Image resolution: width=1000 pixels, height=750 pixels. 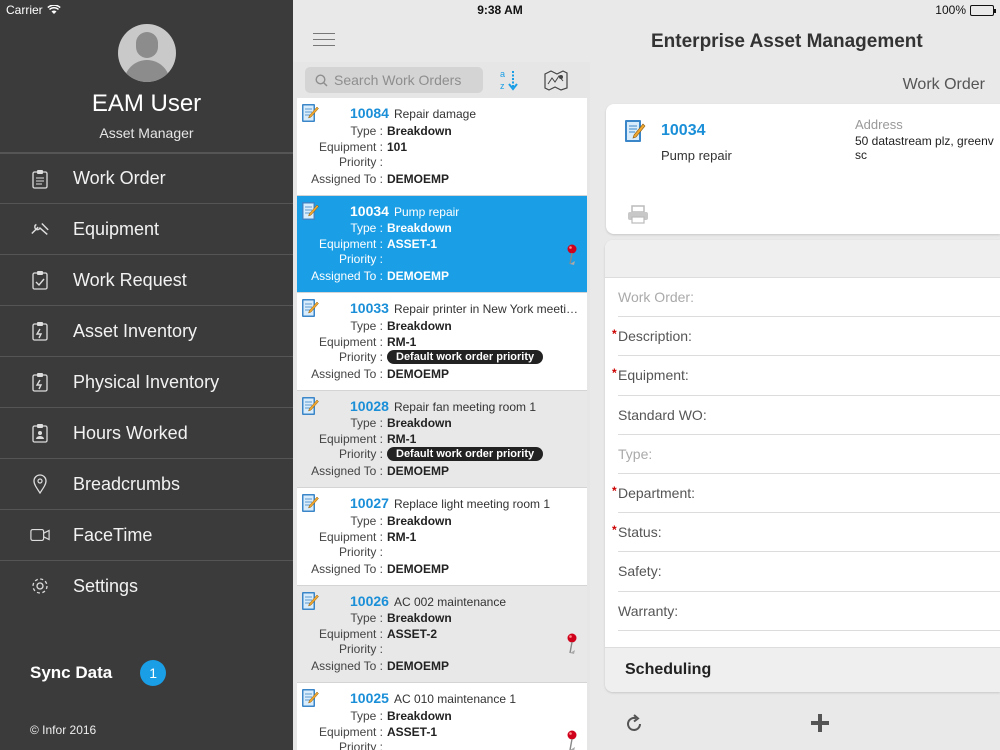 What do you see at coordinates (950, 10) in the screenshot?
I see `battery-label: 100%` at bounding box center [950, 10].